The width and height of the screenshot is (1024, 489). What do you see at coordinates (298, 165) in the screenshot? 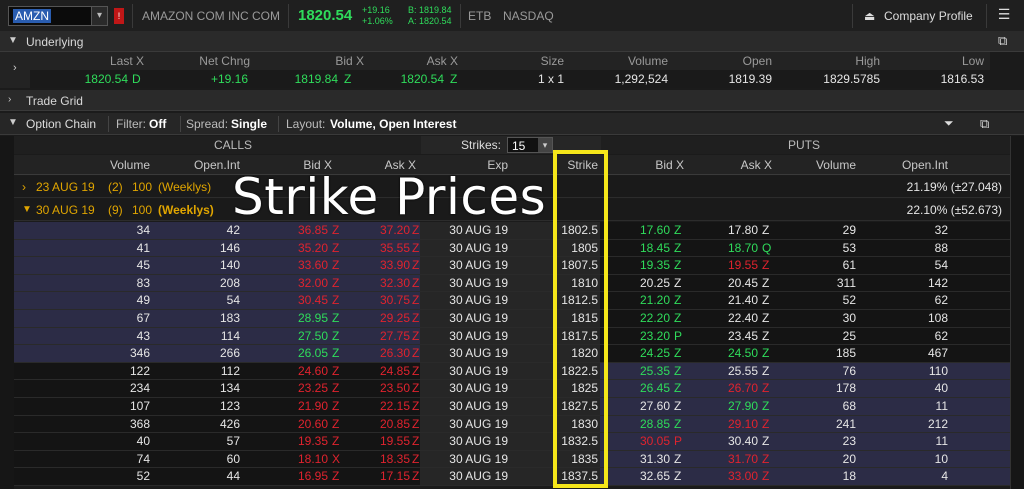
I see `col-call-bid: Bid X` at bounding box center [298, 165].